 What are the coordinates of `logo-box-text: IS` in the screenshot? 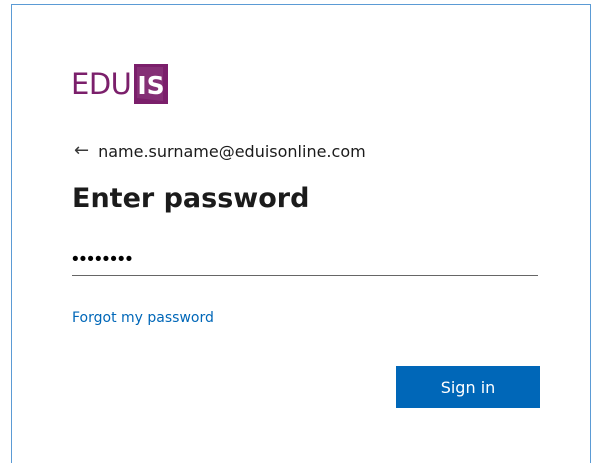 It's located at (151, 85).